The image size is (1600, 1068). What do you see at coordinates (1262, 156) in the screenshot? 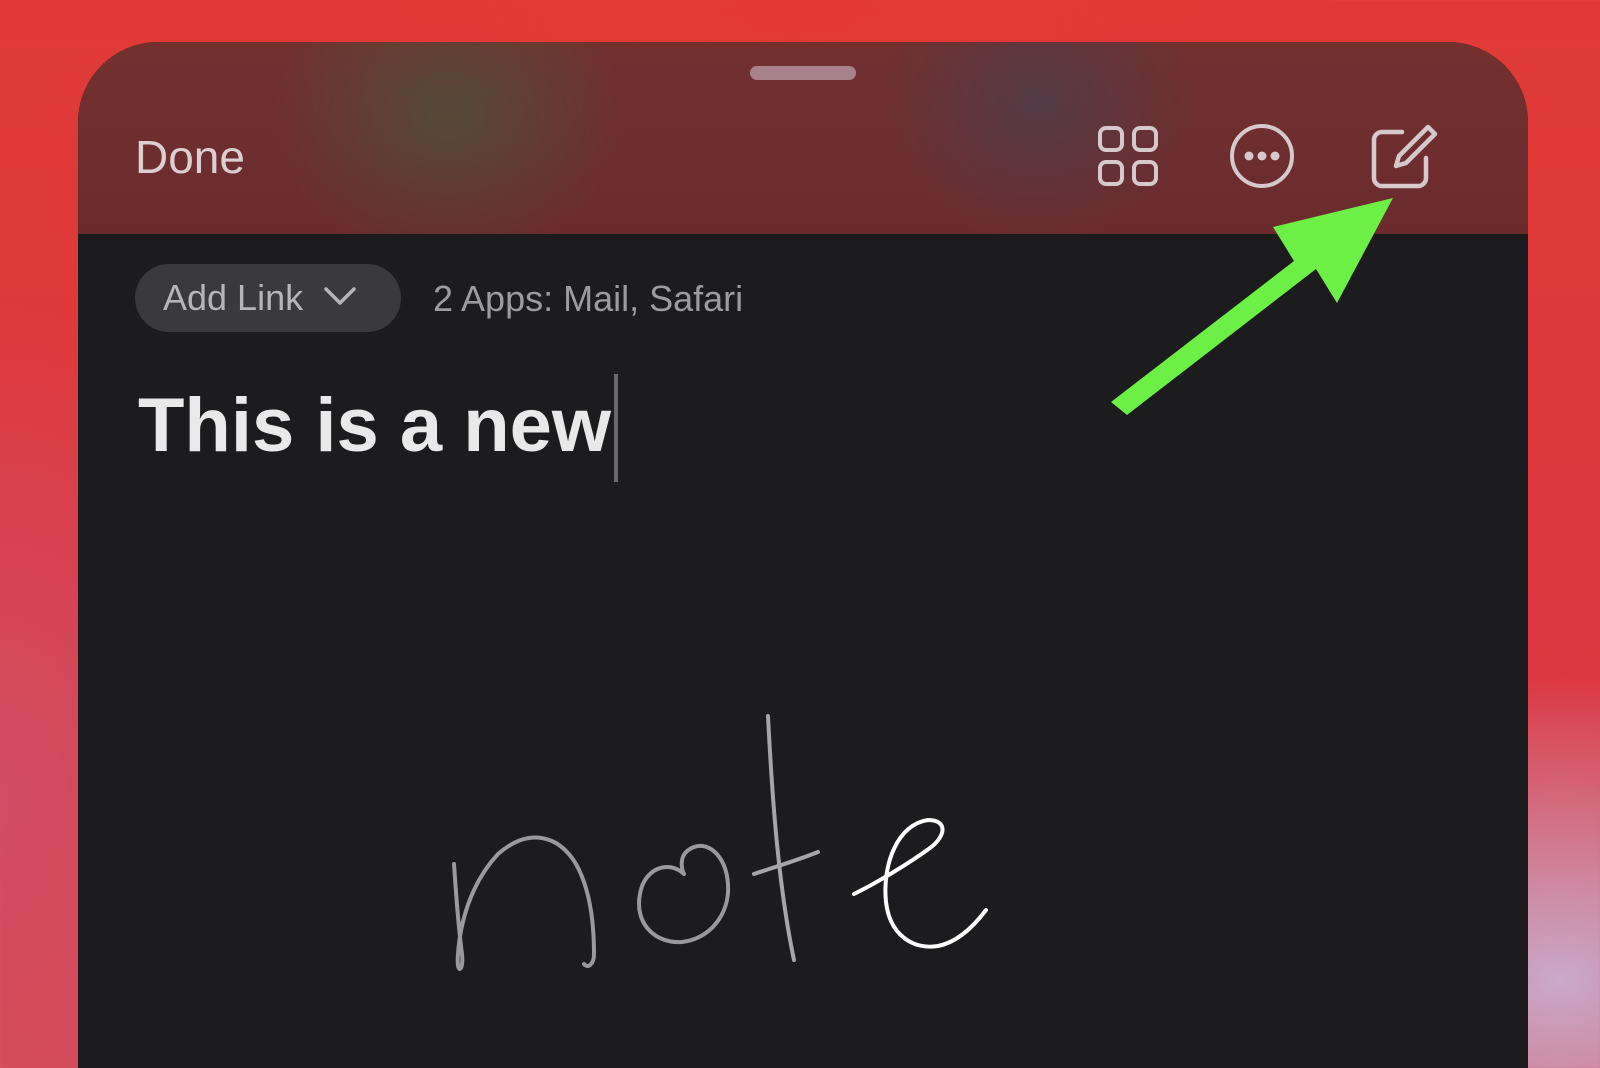
I see `more-icon` at bounding box center [1262, 156].